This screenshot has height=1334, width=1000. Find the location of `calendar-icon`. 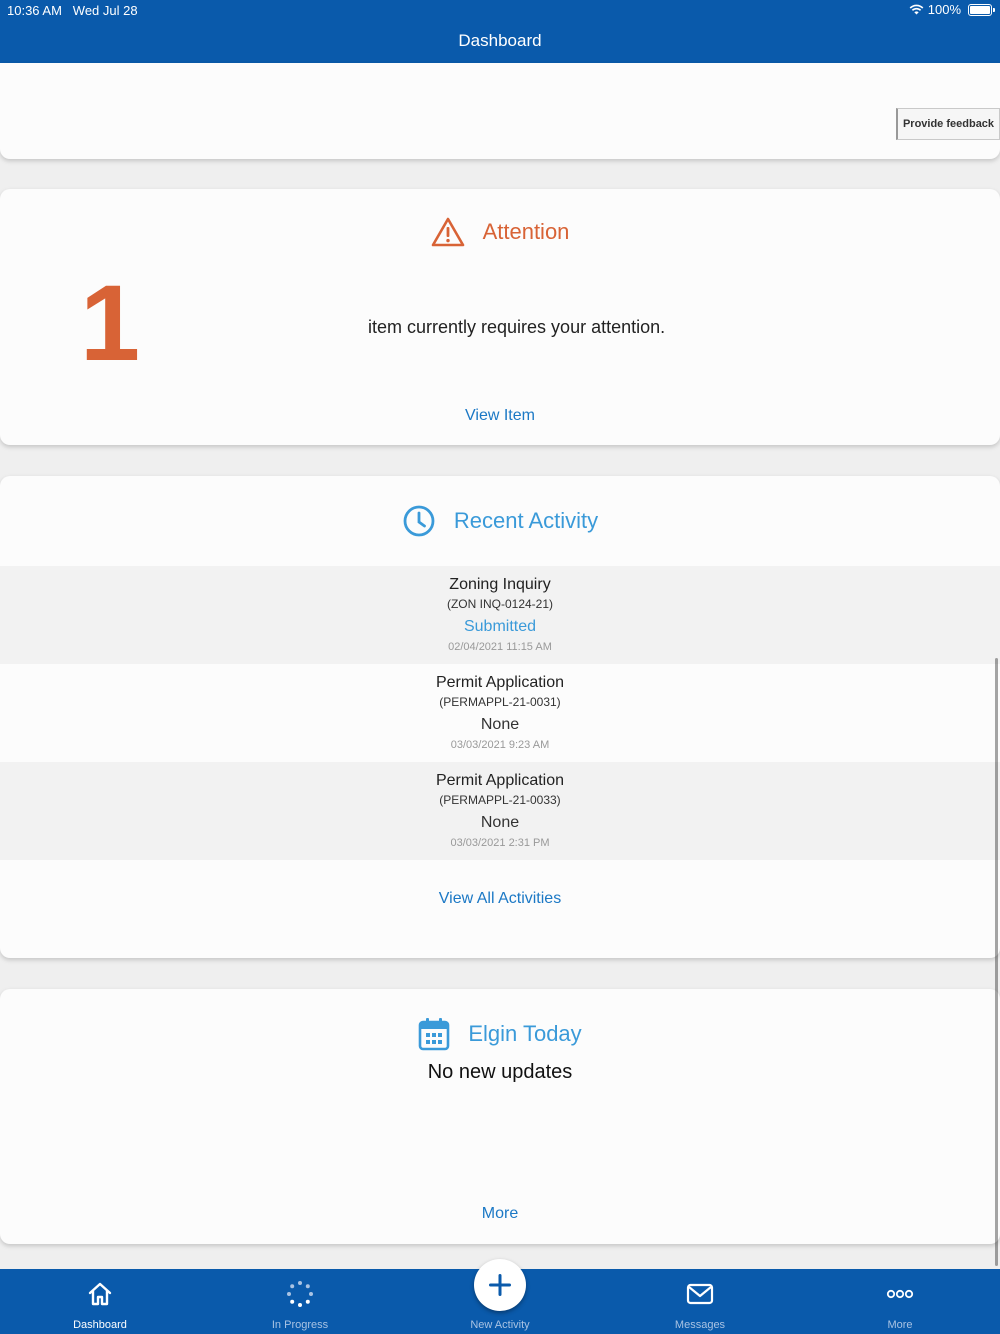

calendar-icon is located at coordinates (434, 1034).